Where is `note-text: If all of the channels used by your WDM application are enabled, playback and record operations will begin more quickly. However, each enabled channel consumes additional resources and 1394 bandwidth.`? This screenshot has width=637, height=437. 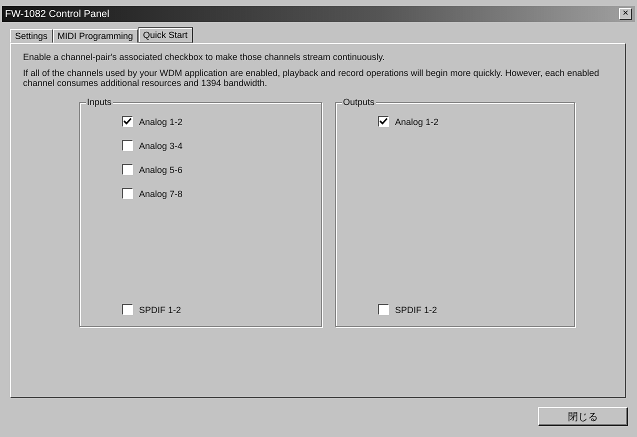 note-text: If all of the channels used by your WDM application are enabled, playback and record operations will begin more quickly. However, each enabled channel consumes additional resources and 1394 bandwidth. is located at coordinates (311, 78).